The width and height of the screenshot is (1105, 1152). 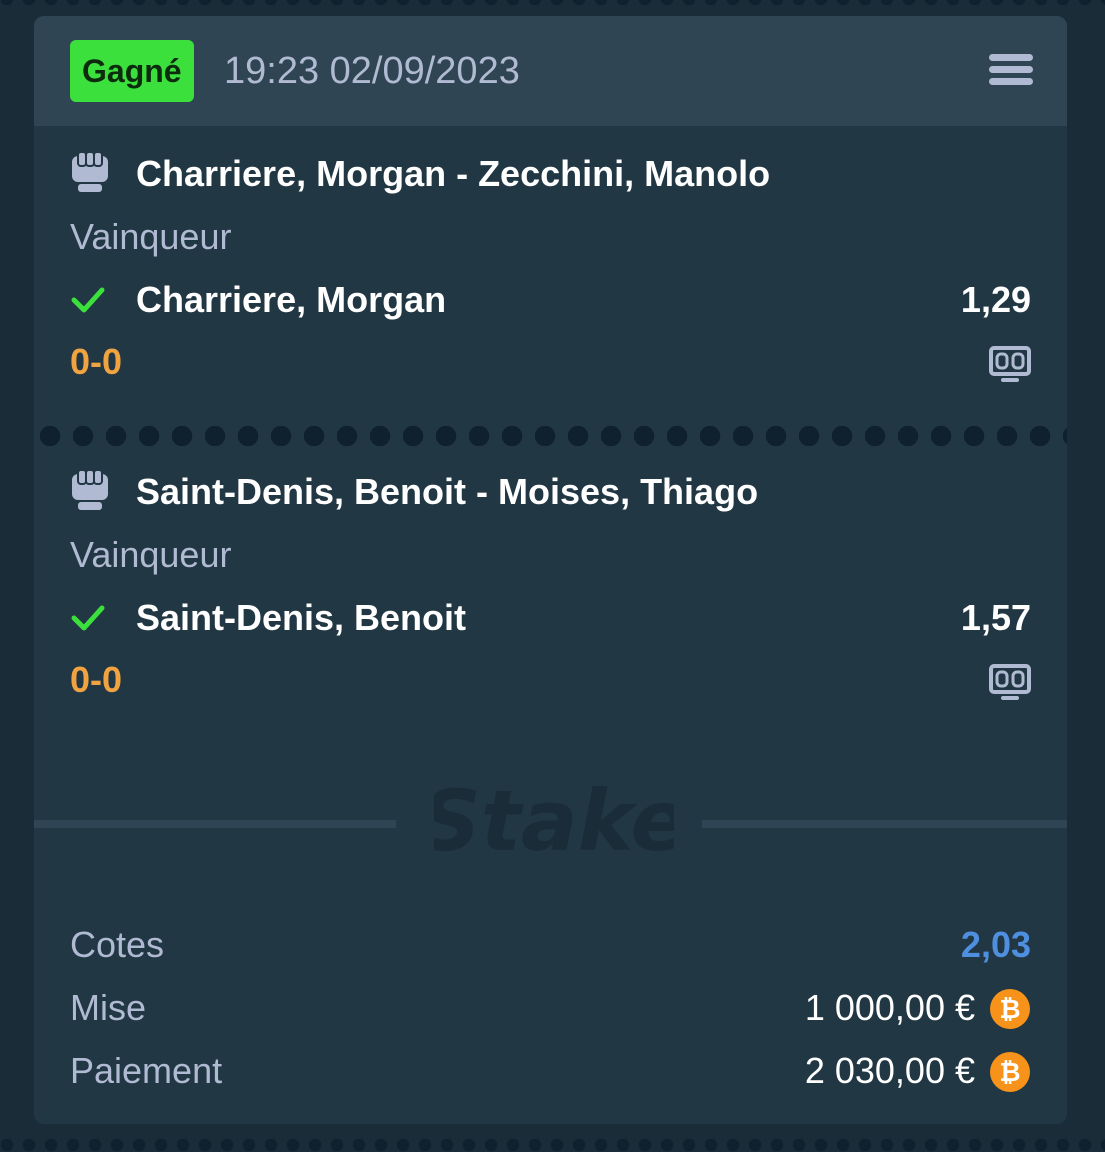 What do you see at coordinates (996, 300) in the screenshot?
I see `leg-odds: 1,29` at bounding box center [996, 300].